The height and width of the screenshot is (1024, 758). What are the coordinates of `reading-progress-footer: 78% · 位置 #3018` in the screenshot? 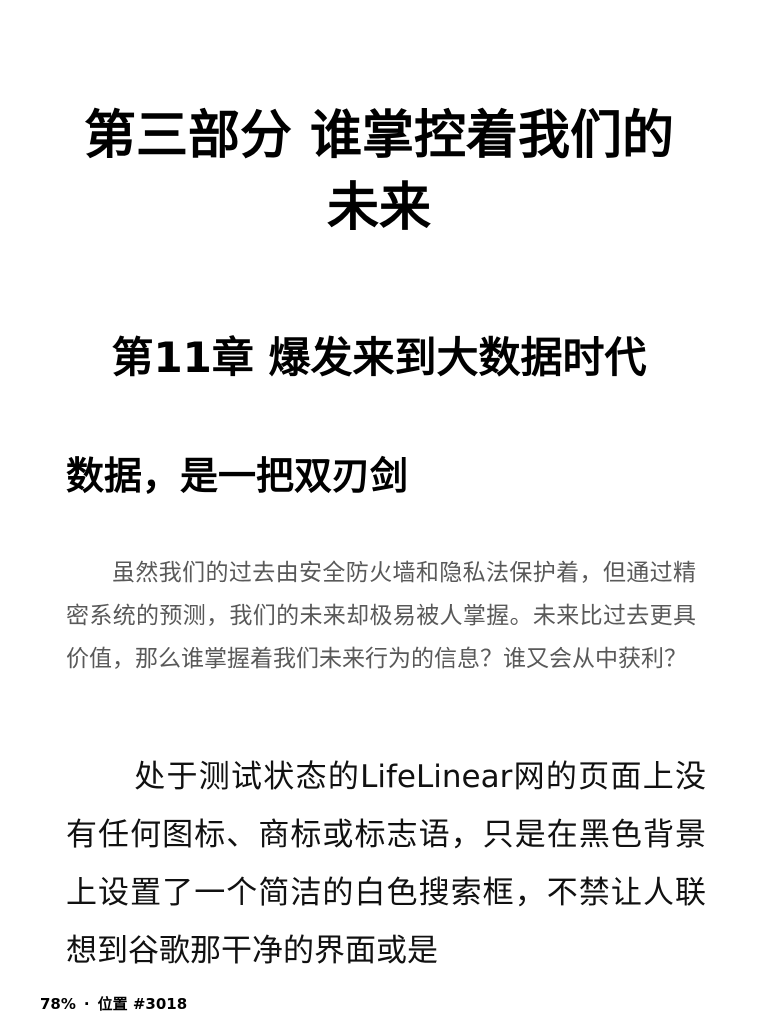 It's located at (113, 1004).